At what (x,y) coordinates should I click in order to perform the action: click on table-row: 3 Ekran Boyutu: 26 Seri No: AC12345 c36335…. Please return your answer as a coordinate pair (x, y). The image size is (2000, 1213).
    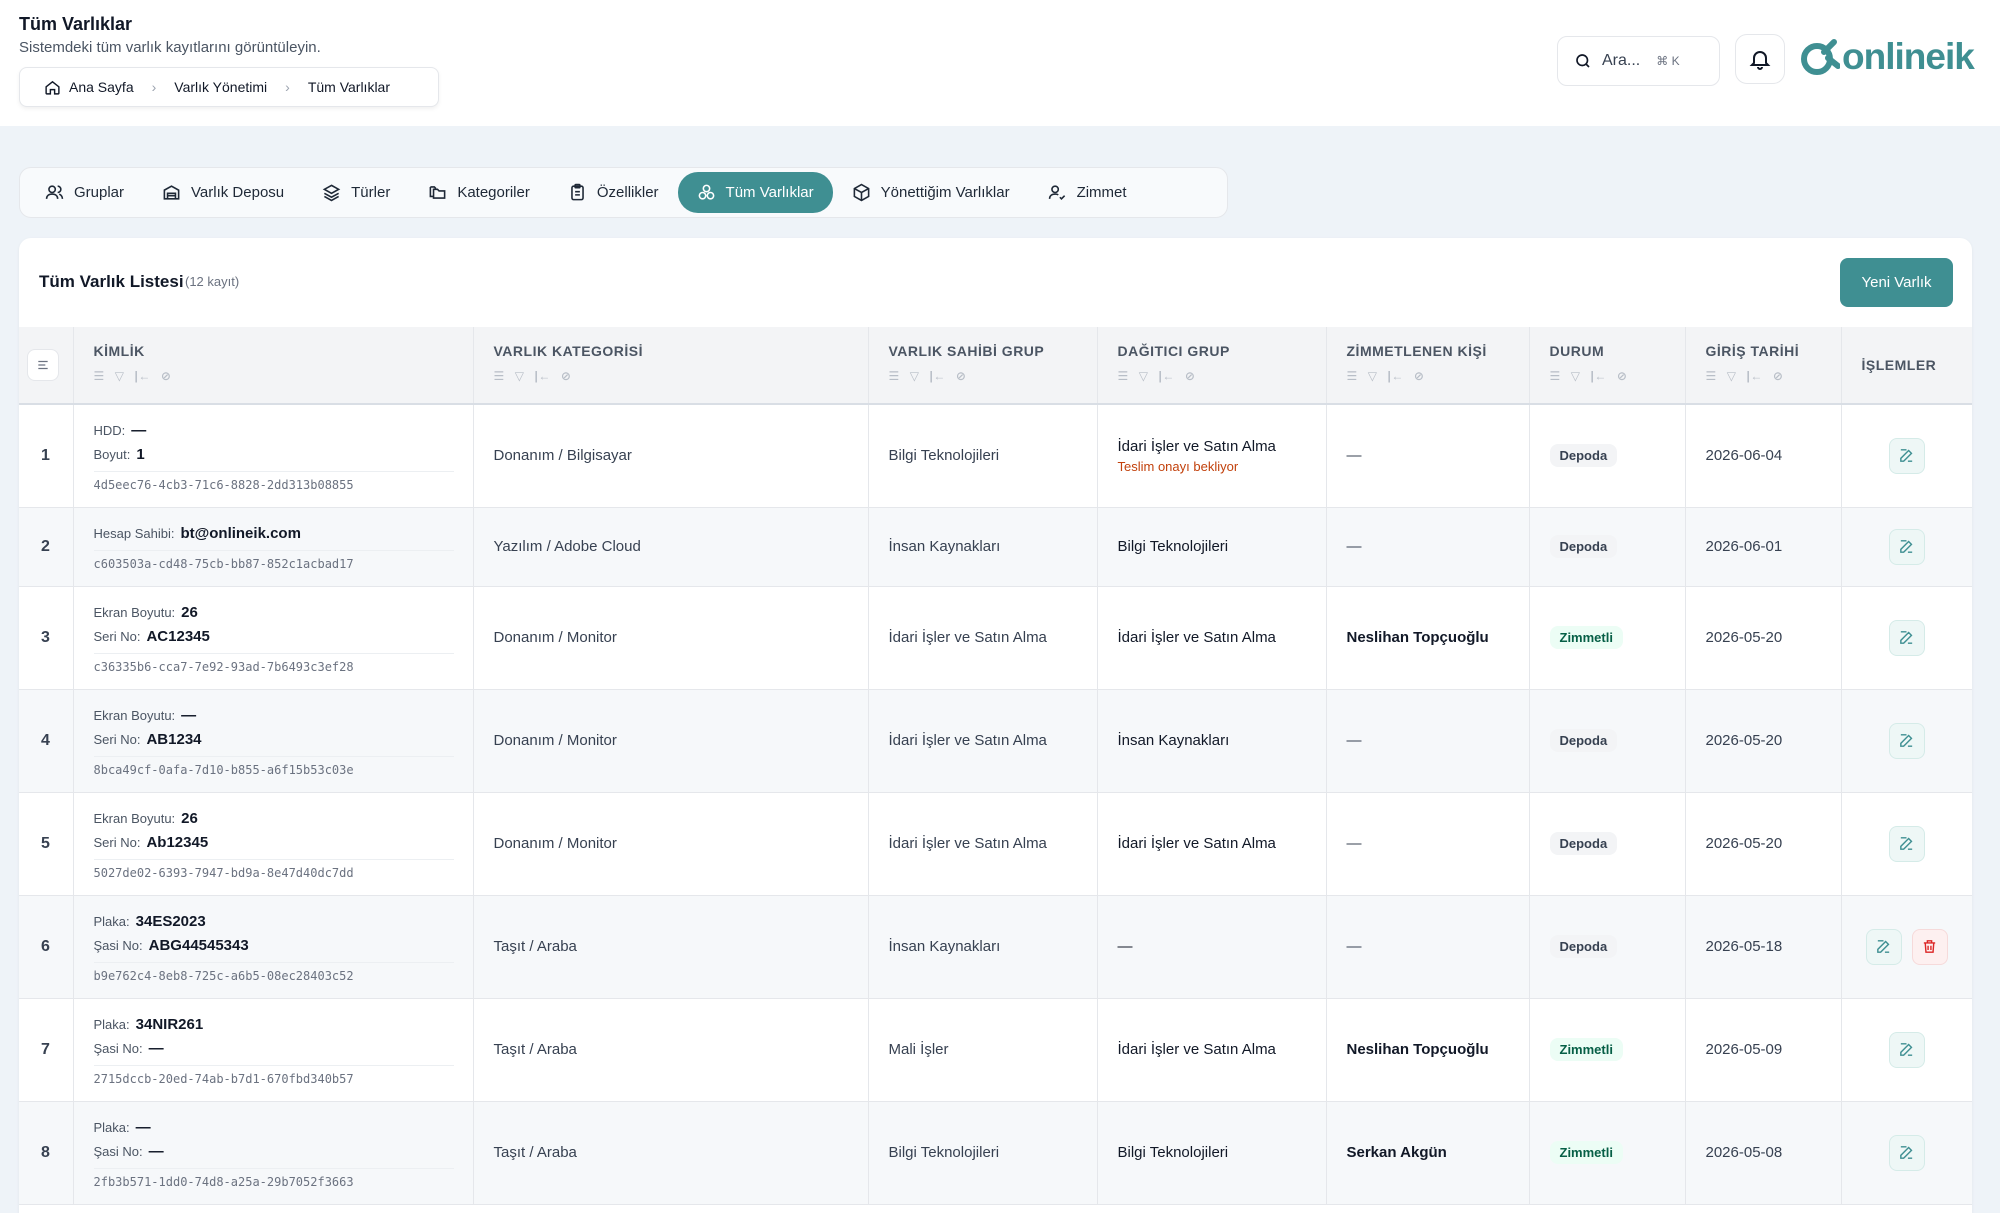
    Looking at the image, I should click on (995, 638).